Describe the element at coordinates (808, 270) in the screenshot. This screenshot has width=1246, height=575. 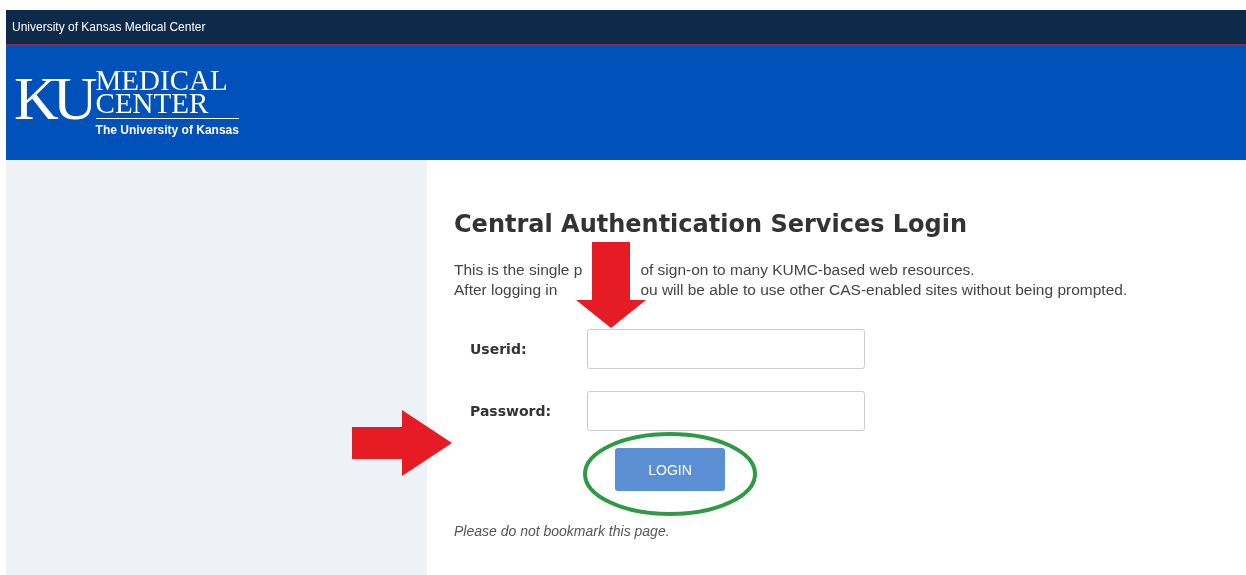
I see `intro-text: of sign-on to many KUMC-based web resources.` at that location.